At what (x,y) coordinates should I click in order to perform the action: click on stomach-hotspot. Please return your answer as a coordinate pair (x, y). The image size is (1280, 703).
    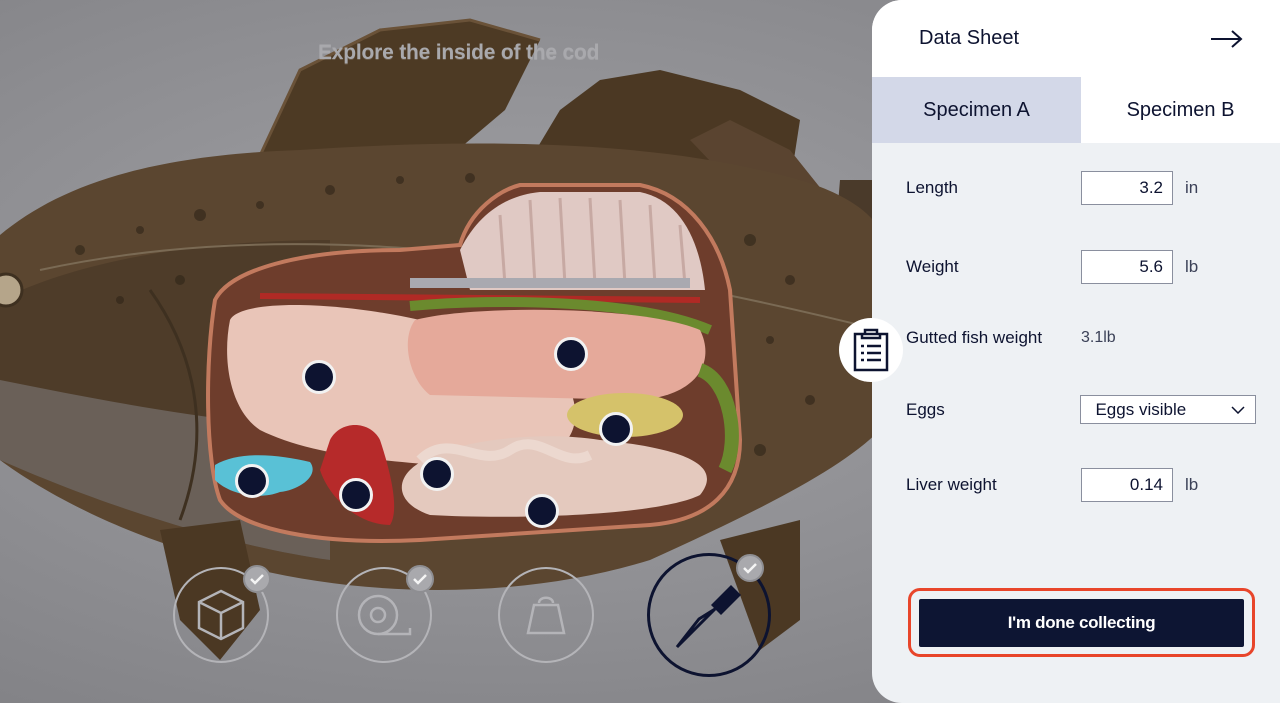
    Looking at the image, I should click on (571, 354).